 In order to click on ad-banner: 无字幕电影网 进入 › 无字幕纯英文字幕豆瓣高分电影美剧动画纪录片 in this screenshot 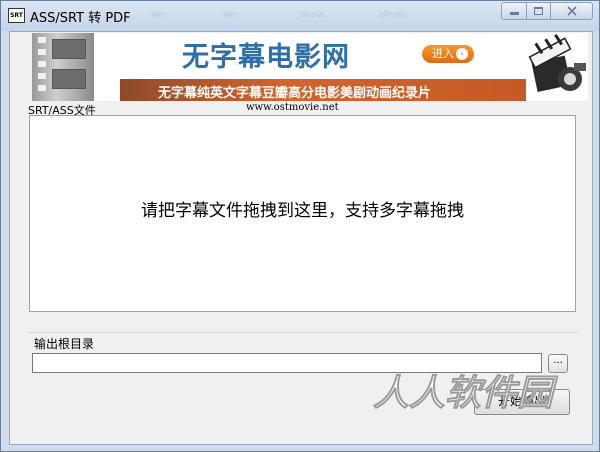, I will do `click(310, 67)`.